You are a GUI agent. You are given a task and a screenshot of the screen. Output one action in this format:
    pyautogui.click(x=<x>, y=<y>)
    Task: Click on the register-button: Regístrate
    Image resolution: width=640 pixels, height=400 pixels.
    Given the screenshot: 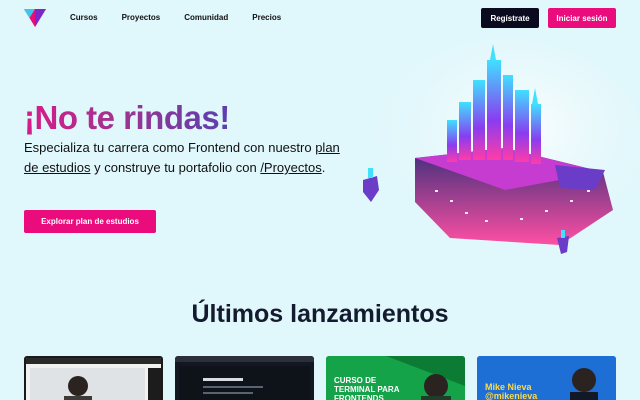 What is the action you would take?
    pyautogui.click(x=510, y=18)
    